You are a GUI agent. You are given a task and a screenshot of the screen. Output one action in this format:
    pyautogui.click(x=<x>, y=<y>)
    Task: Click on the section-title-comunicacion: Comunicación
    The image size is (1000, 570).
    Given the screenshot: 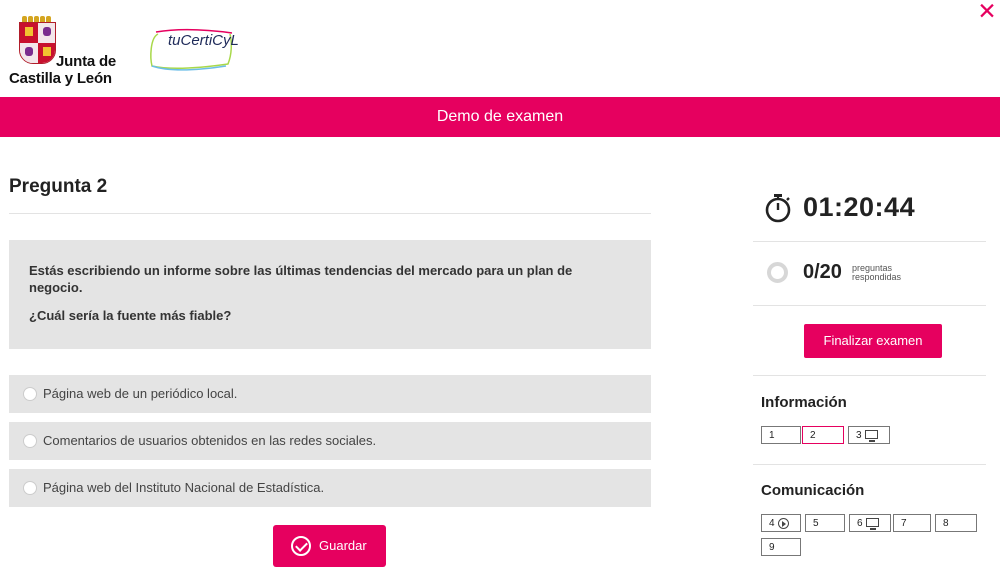 What is the action you would take?
    pyautogui.click(x=813, y=490)
    